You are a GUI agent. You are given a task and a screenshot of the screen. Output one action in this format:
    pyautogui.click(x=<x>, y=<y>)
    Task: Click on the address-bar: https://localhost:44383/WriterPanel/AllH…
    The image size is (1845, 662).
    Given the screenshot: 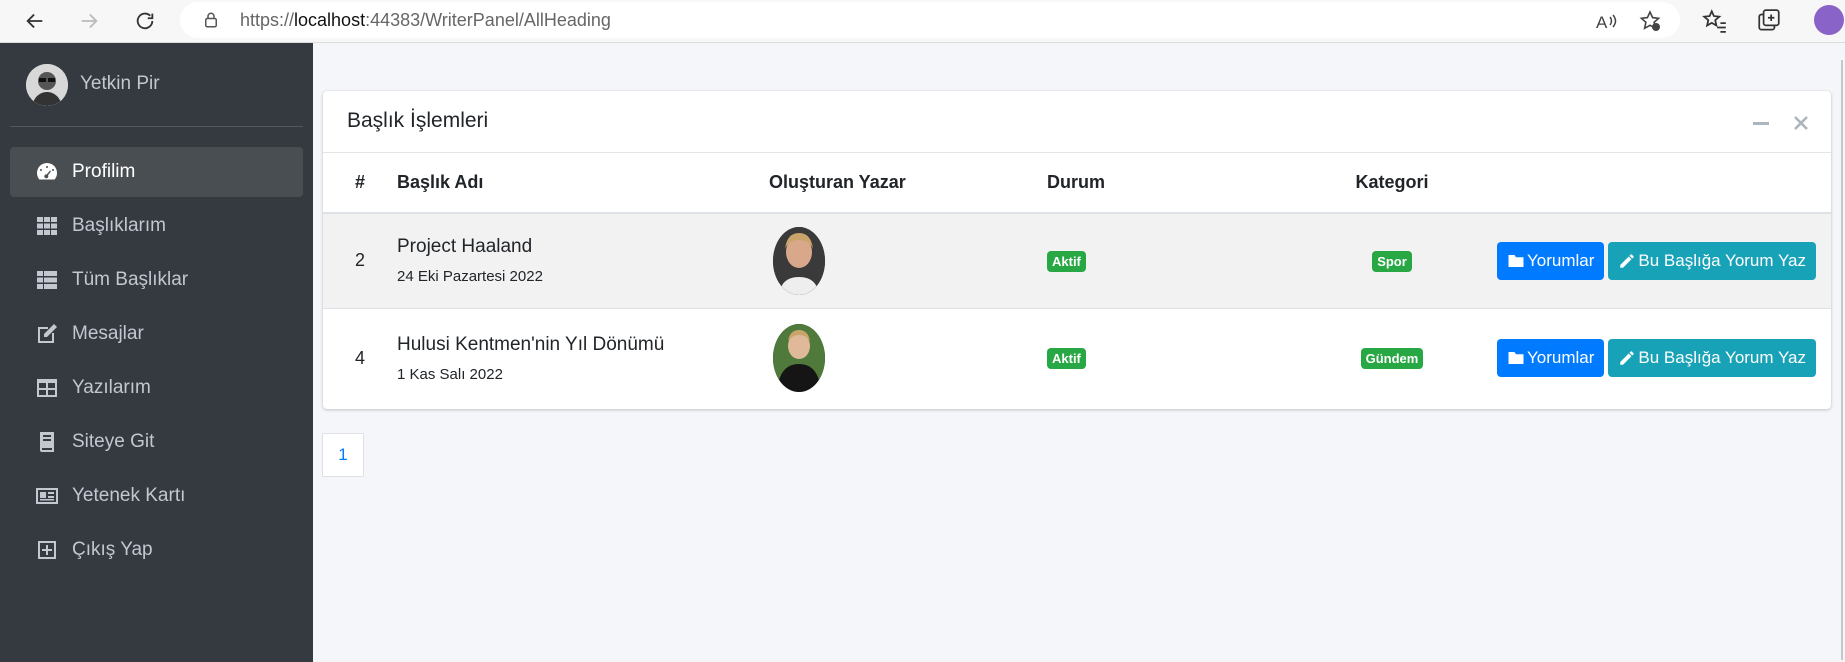 What is the action you would take?
    pyautogui.click(x=930, y=20)
    